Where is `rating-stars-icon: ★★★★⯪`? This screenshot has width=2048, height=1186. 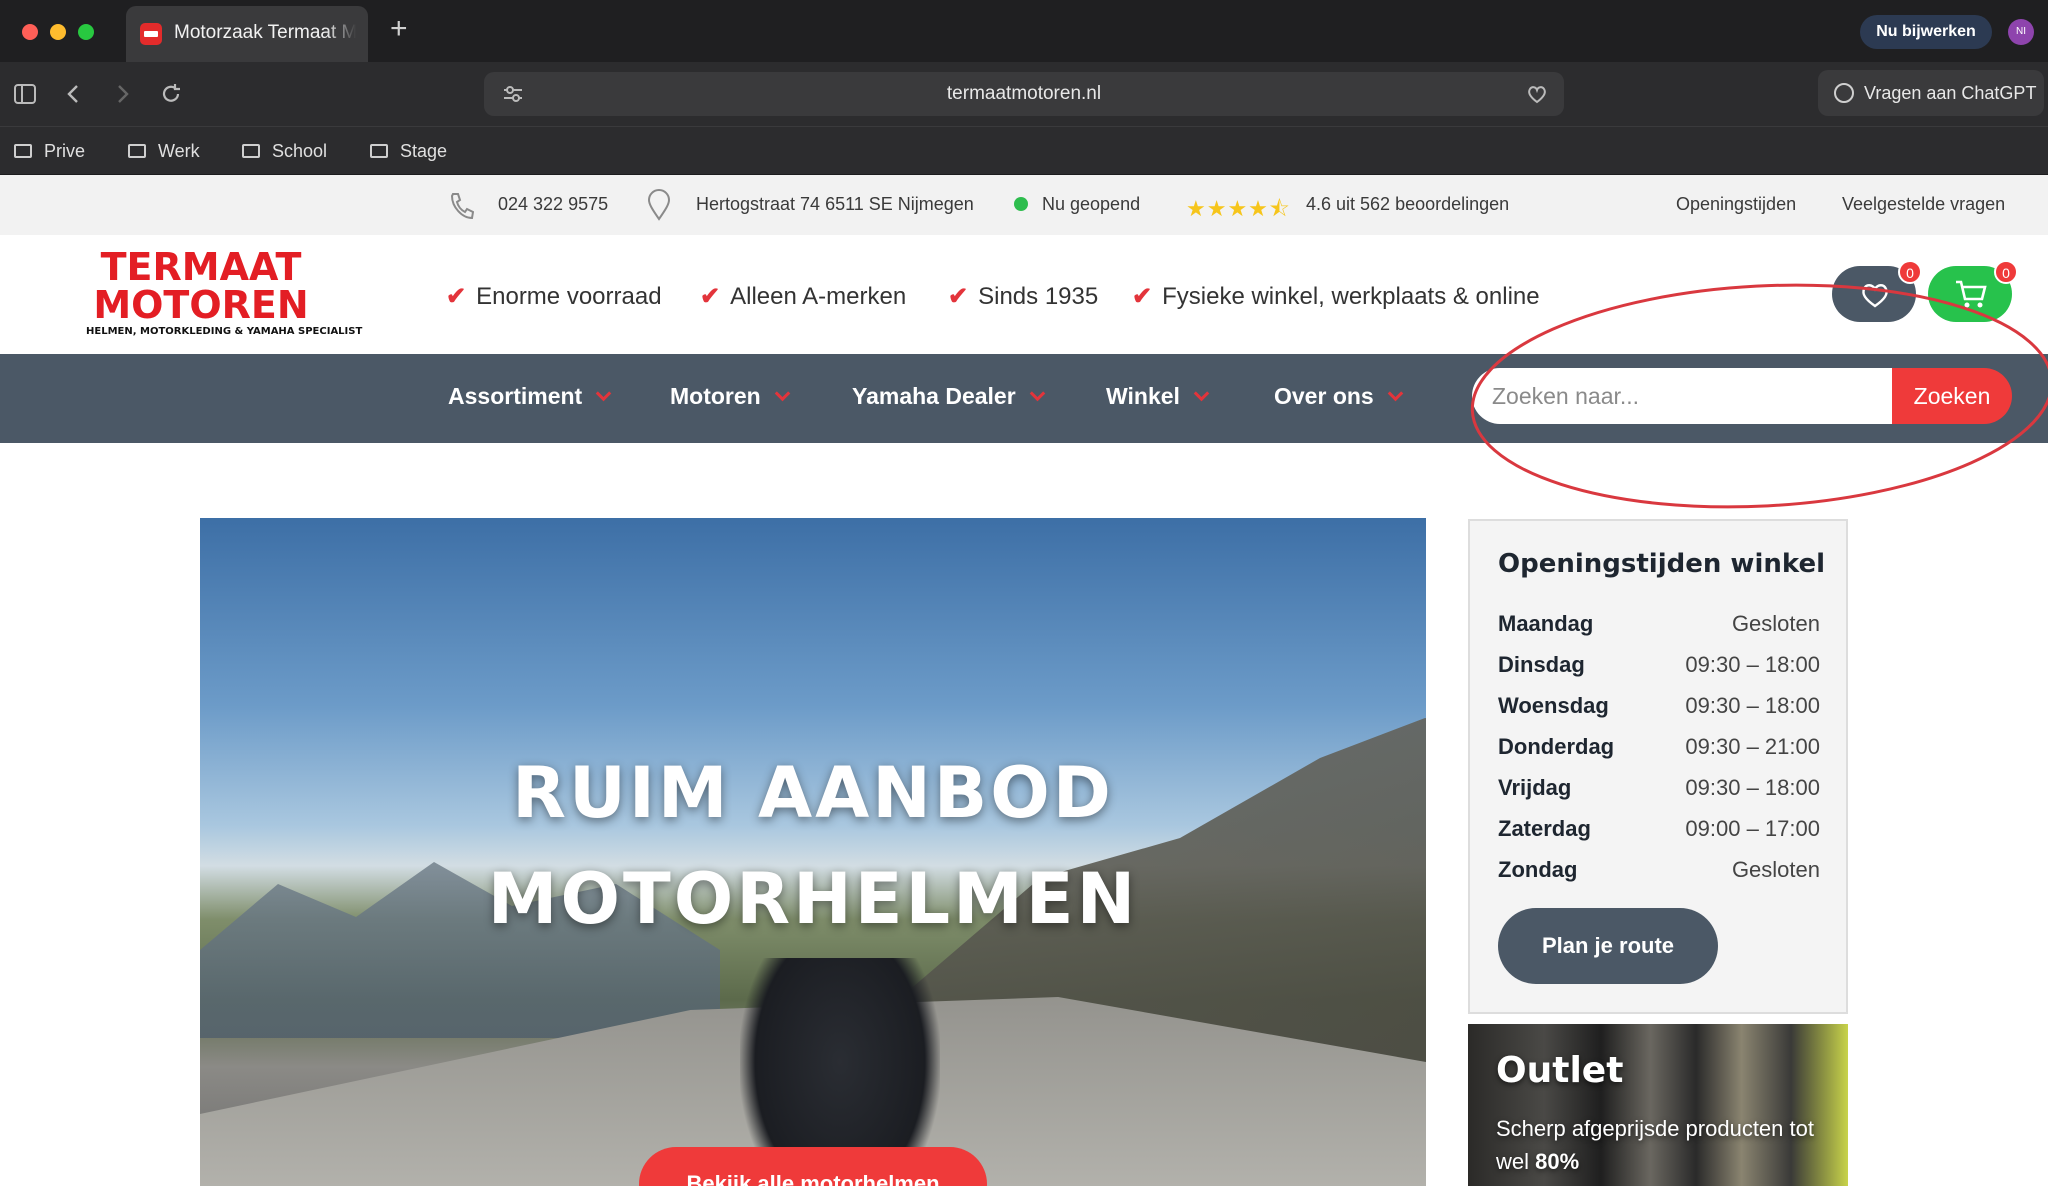 rating-stars-icon: ★★★★⯪ is located at coordinates (1238, 208).